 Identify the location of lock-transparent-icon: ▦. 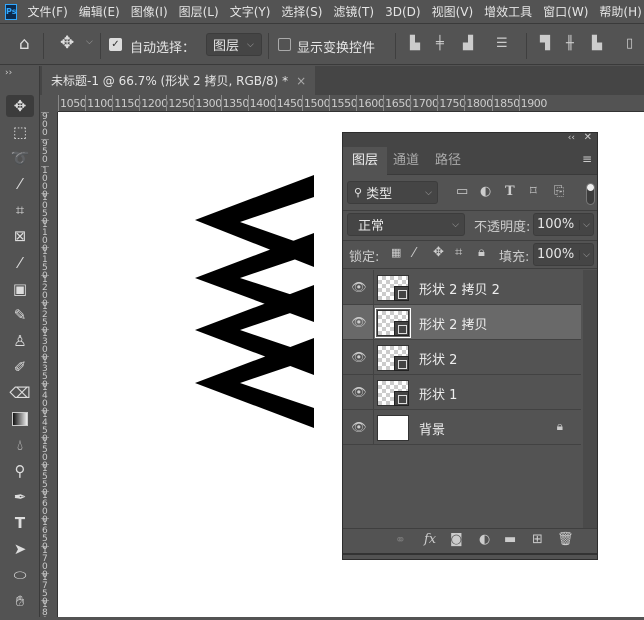
(396, 252).